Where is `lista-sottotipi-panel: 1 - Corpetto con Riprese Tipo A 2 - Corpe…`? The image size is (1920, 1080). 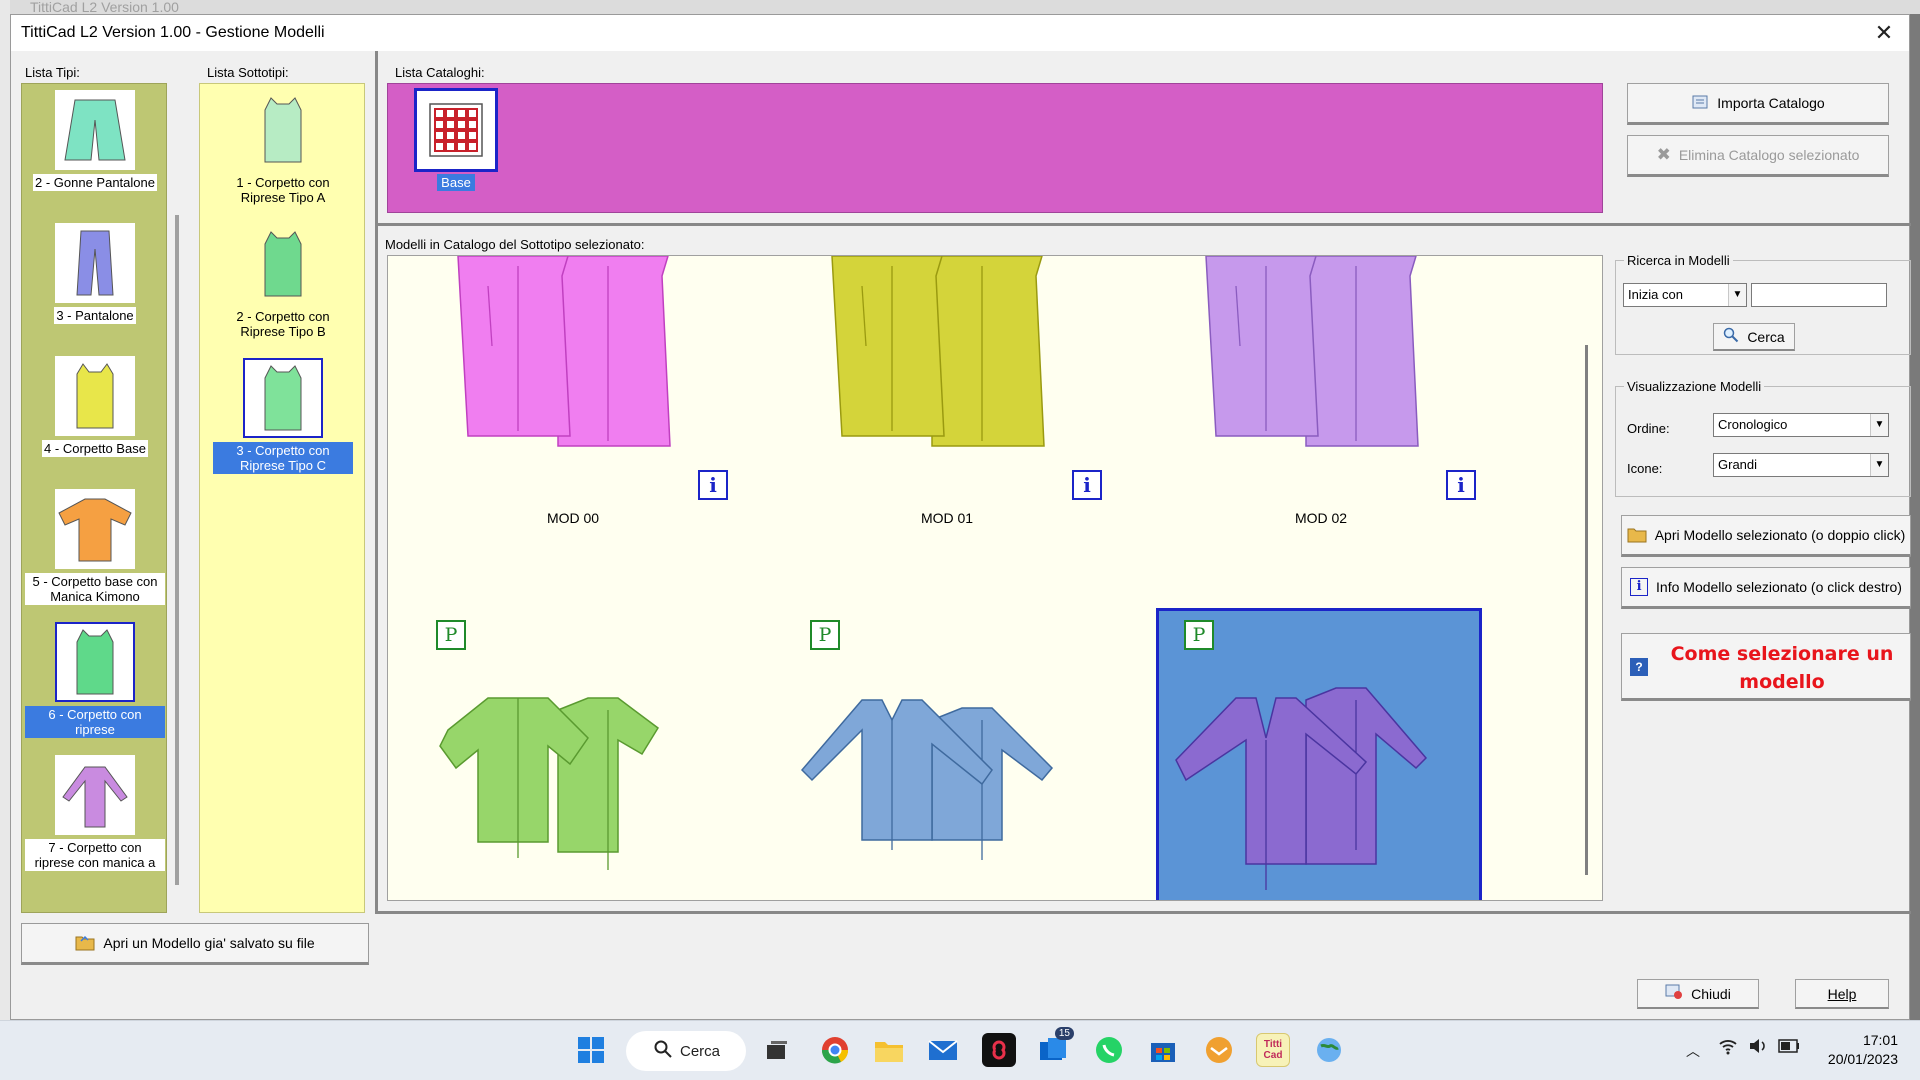 lista-sottotipi-panel: 1 - Corpetto con Riprese Tipo A 2 - Corpe… is located at coordinates (282, 498).